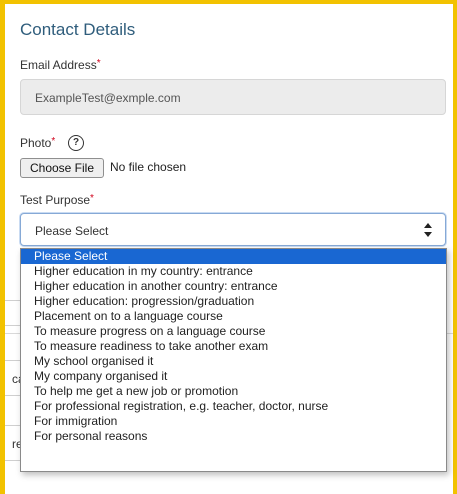  I want to click on email-field: ExampleTest@exmple.com, so click(233, 97).